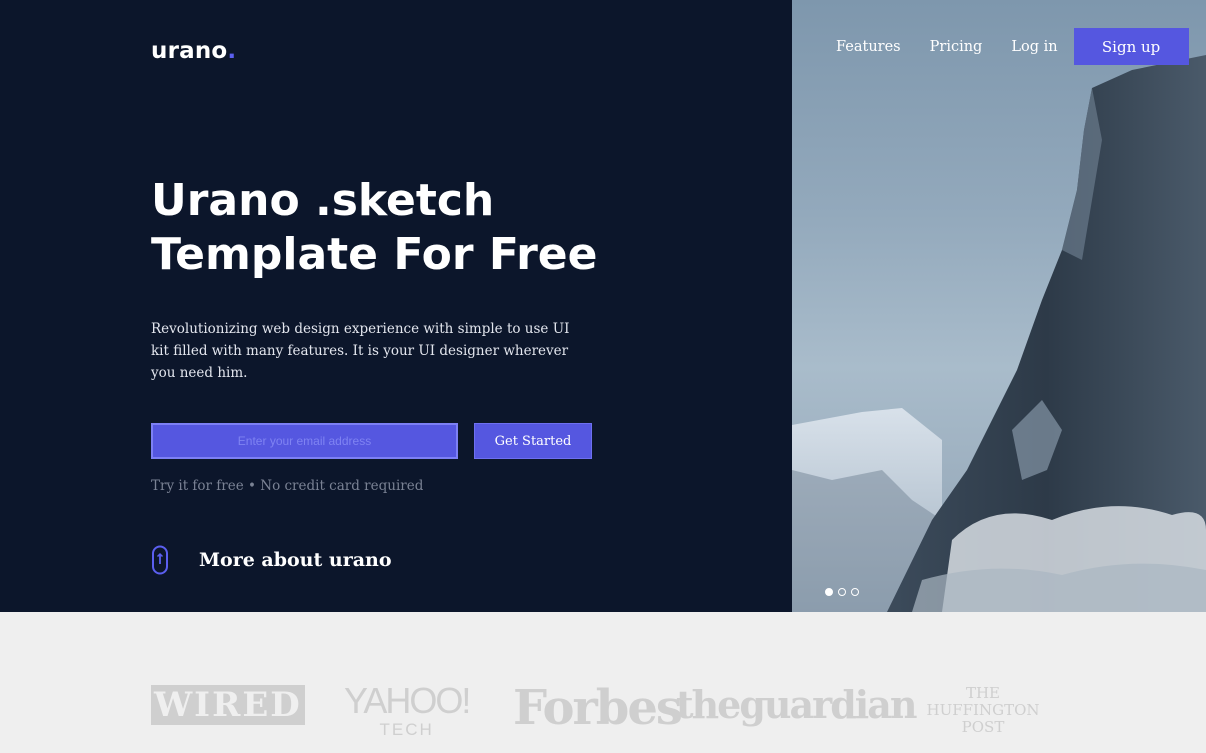  Describe the element at coordinates (295, 560) in the screenshot. I see `more-about-label: More about urano` at that location.